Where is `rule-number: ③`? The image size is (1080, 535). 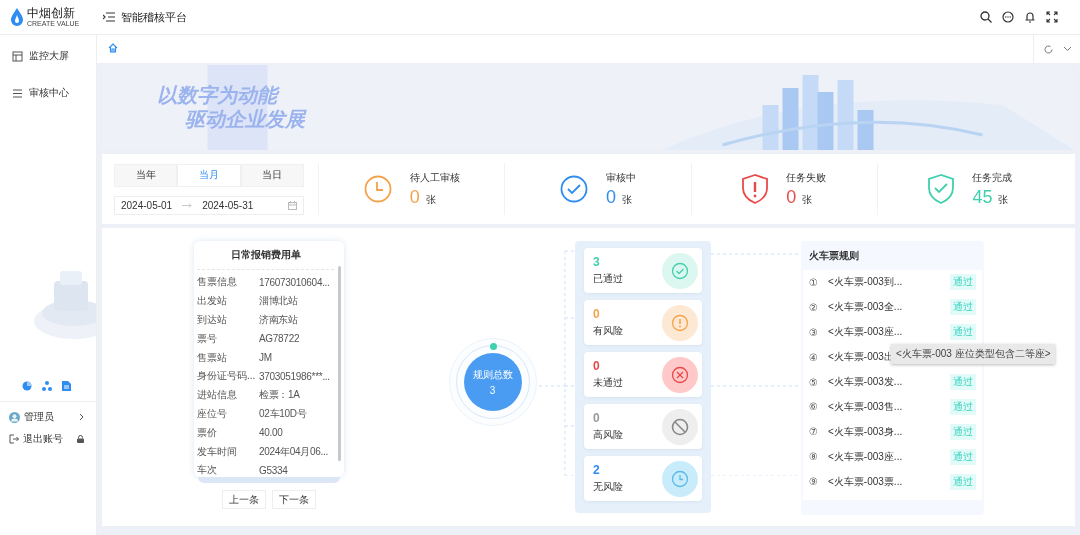
rule-number: ③ is located at coordinates (814, 332).